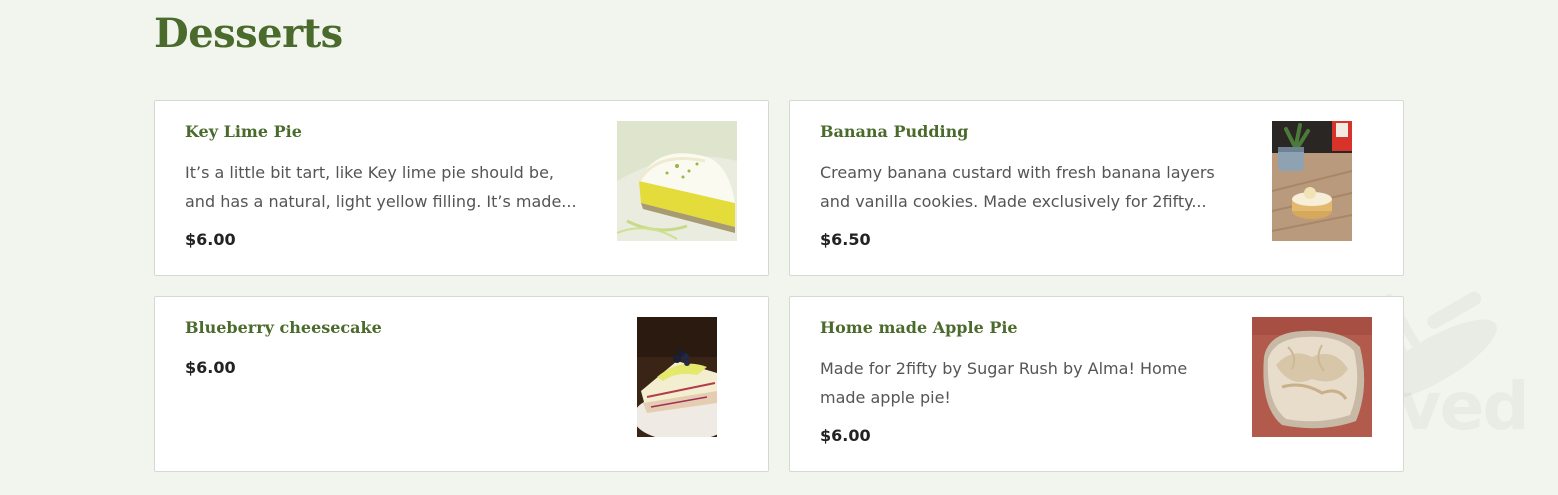  What do you see at coordinates (894, 131) in the screenshot?
I see `menu-item-name: Banana Pudding` at bounding box center [894, 131].